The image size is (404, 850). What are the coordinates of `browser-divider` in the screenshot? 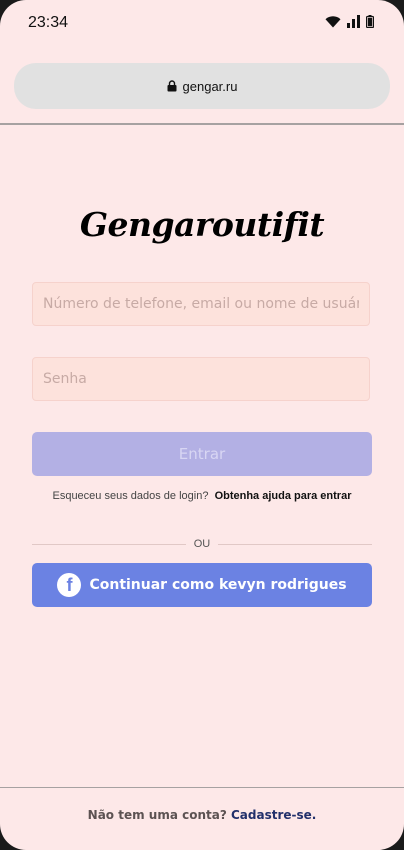 It's located at (202, 124).